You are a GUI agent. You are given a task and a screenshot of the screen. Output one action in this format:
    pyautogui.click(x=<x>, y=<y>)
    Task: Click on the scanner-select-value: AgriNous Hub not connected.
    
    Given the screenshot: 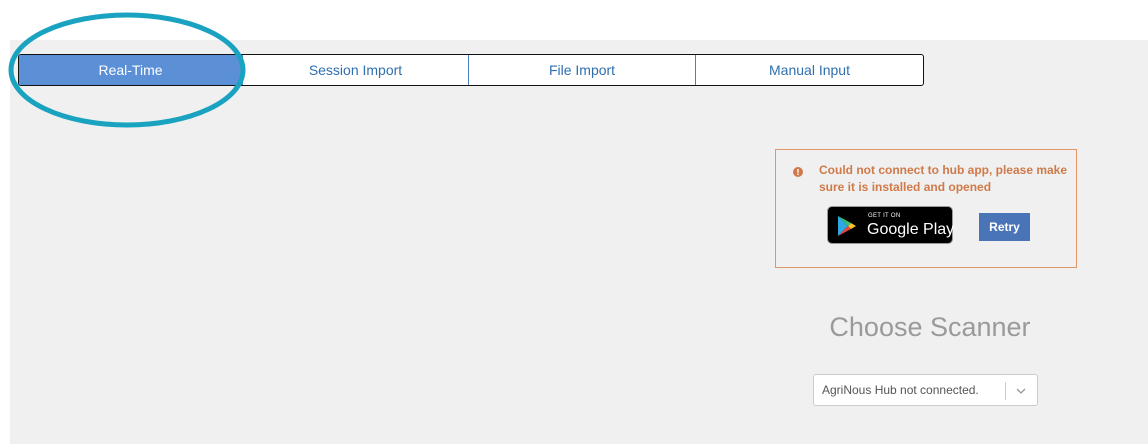 What is the action you would take?
    pyautogui.click(x=900, y=390)
    